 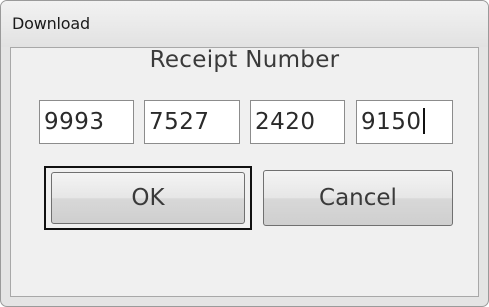 I want to click on receipt-number-field-1-value: 9993, so click(x=74, y=122).